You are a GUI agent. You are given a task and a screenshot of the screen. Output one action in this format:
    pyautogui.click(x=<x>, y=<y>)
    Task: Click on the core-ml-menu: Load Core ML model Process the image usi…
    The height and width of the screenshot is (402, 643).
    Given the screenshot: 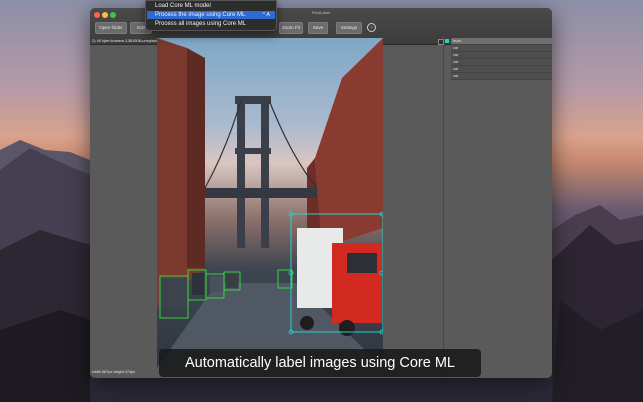 What is the action you would take?
    pyautogui.click(x=211, y=15)
    